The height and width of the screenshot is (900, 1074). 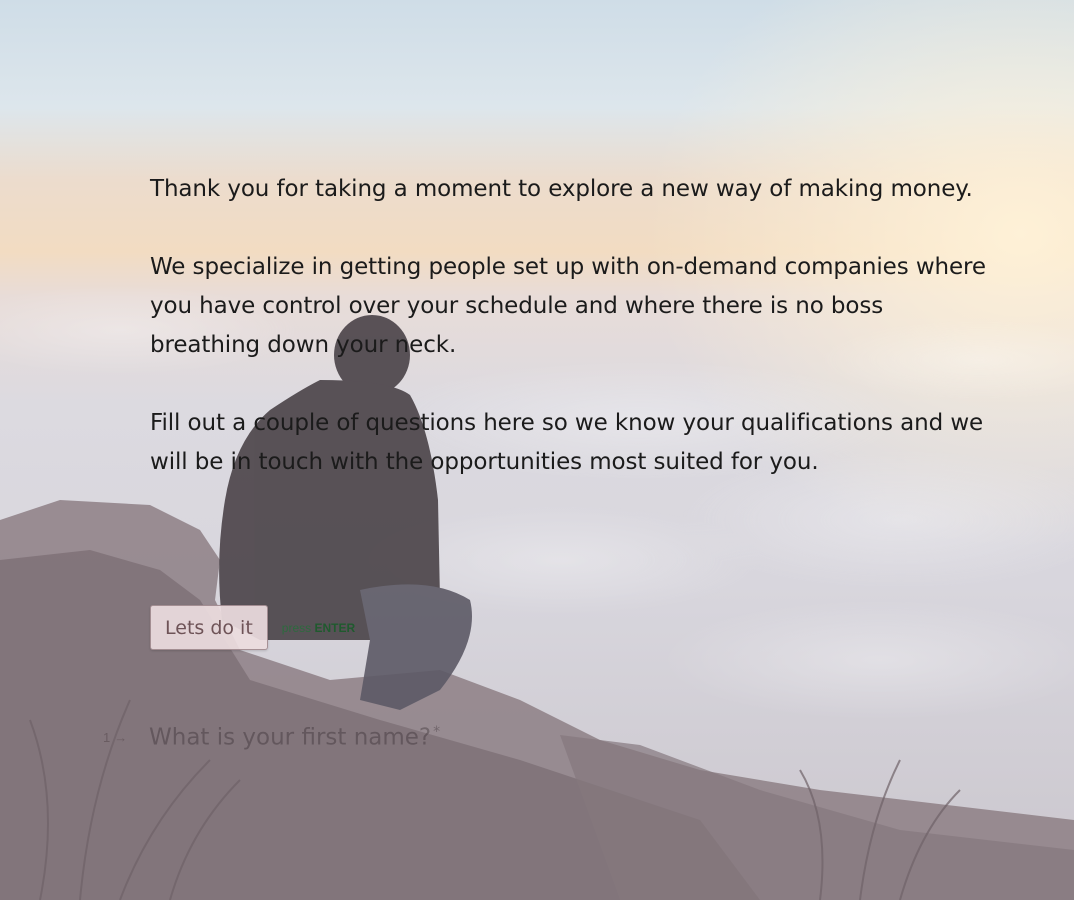 I want to click on question-first-name: 1 → What is your first name? *, so click(x=271, y=737).